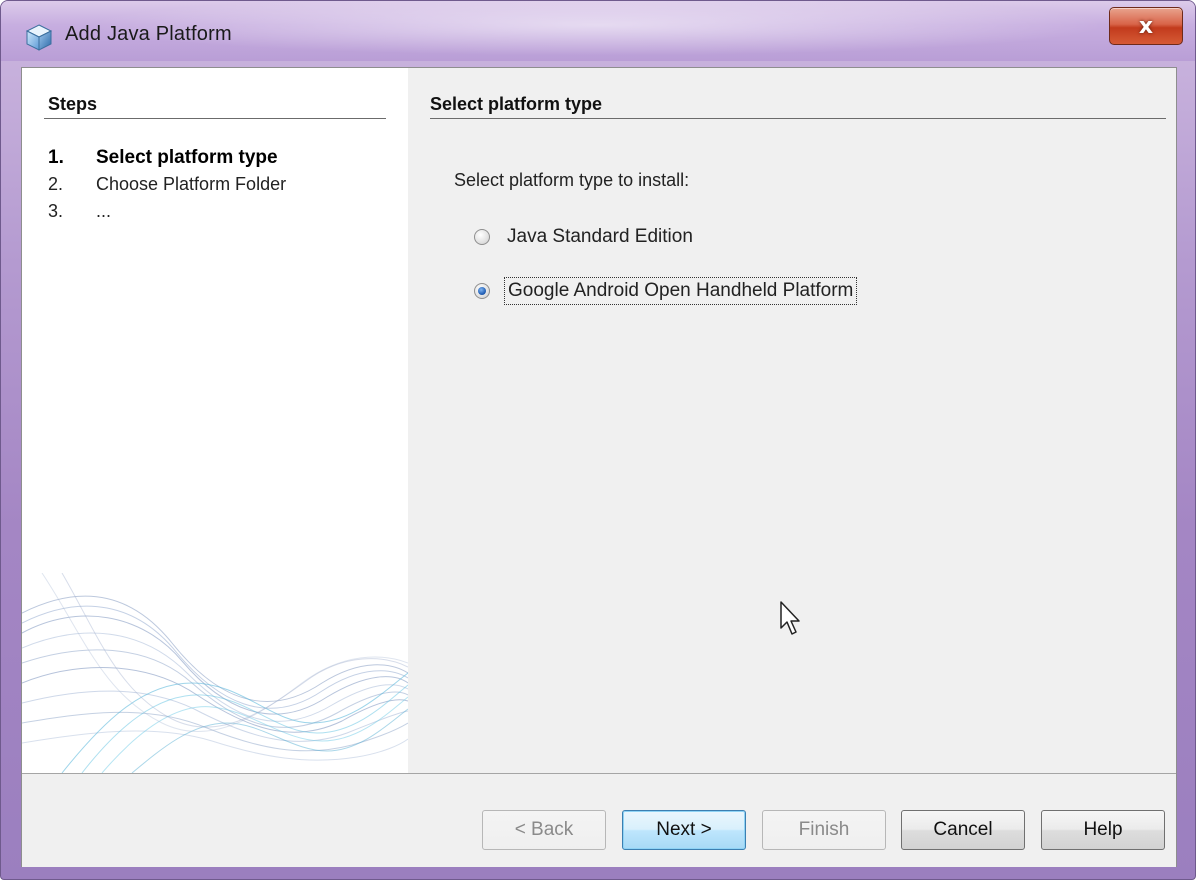 The width and height of the screenshot is (1196, 880). I want to click on next-button: Next >, so click(684, 830).